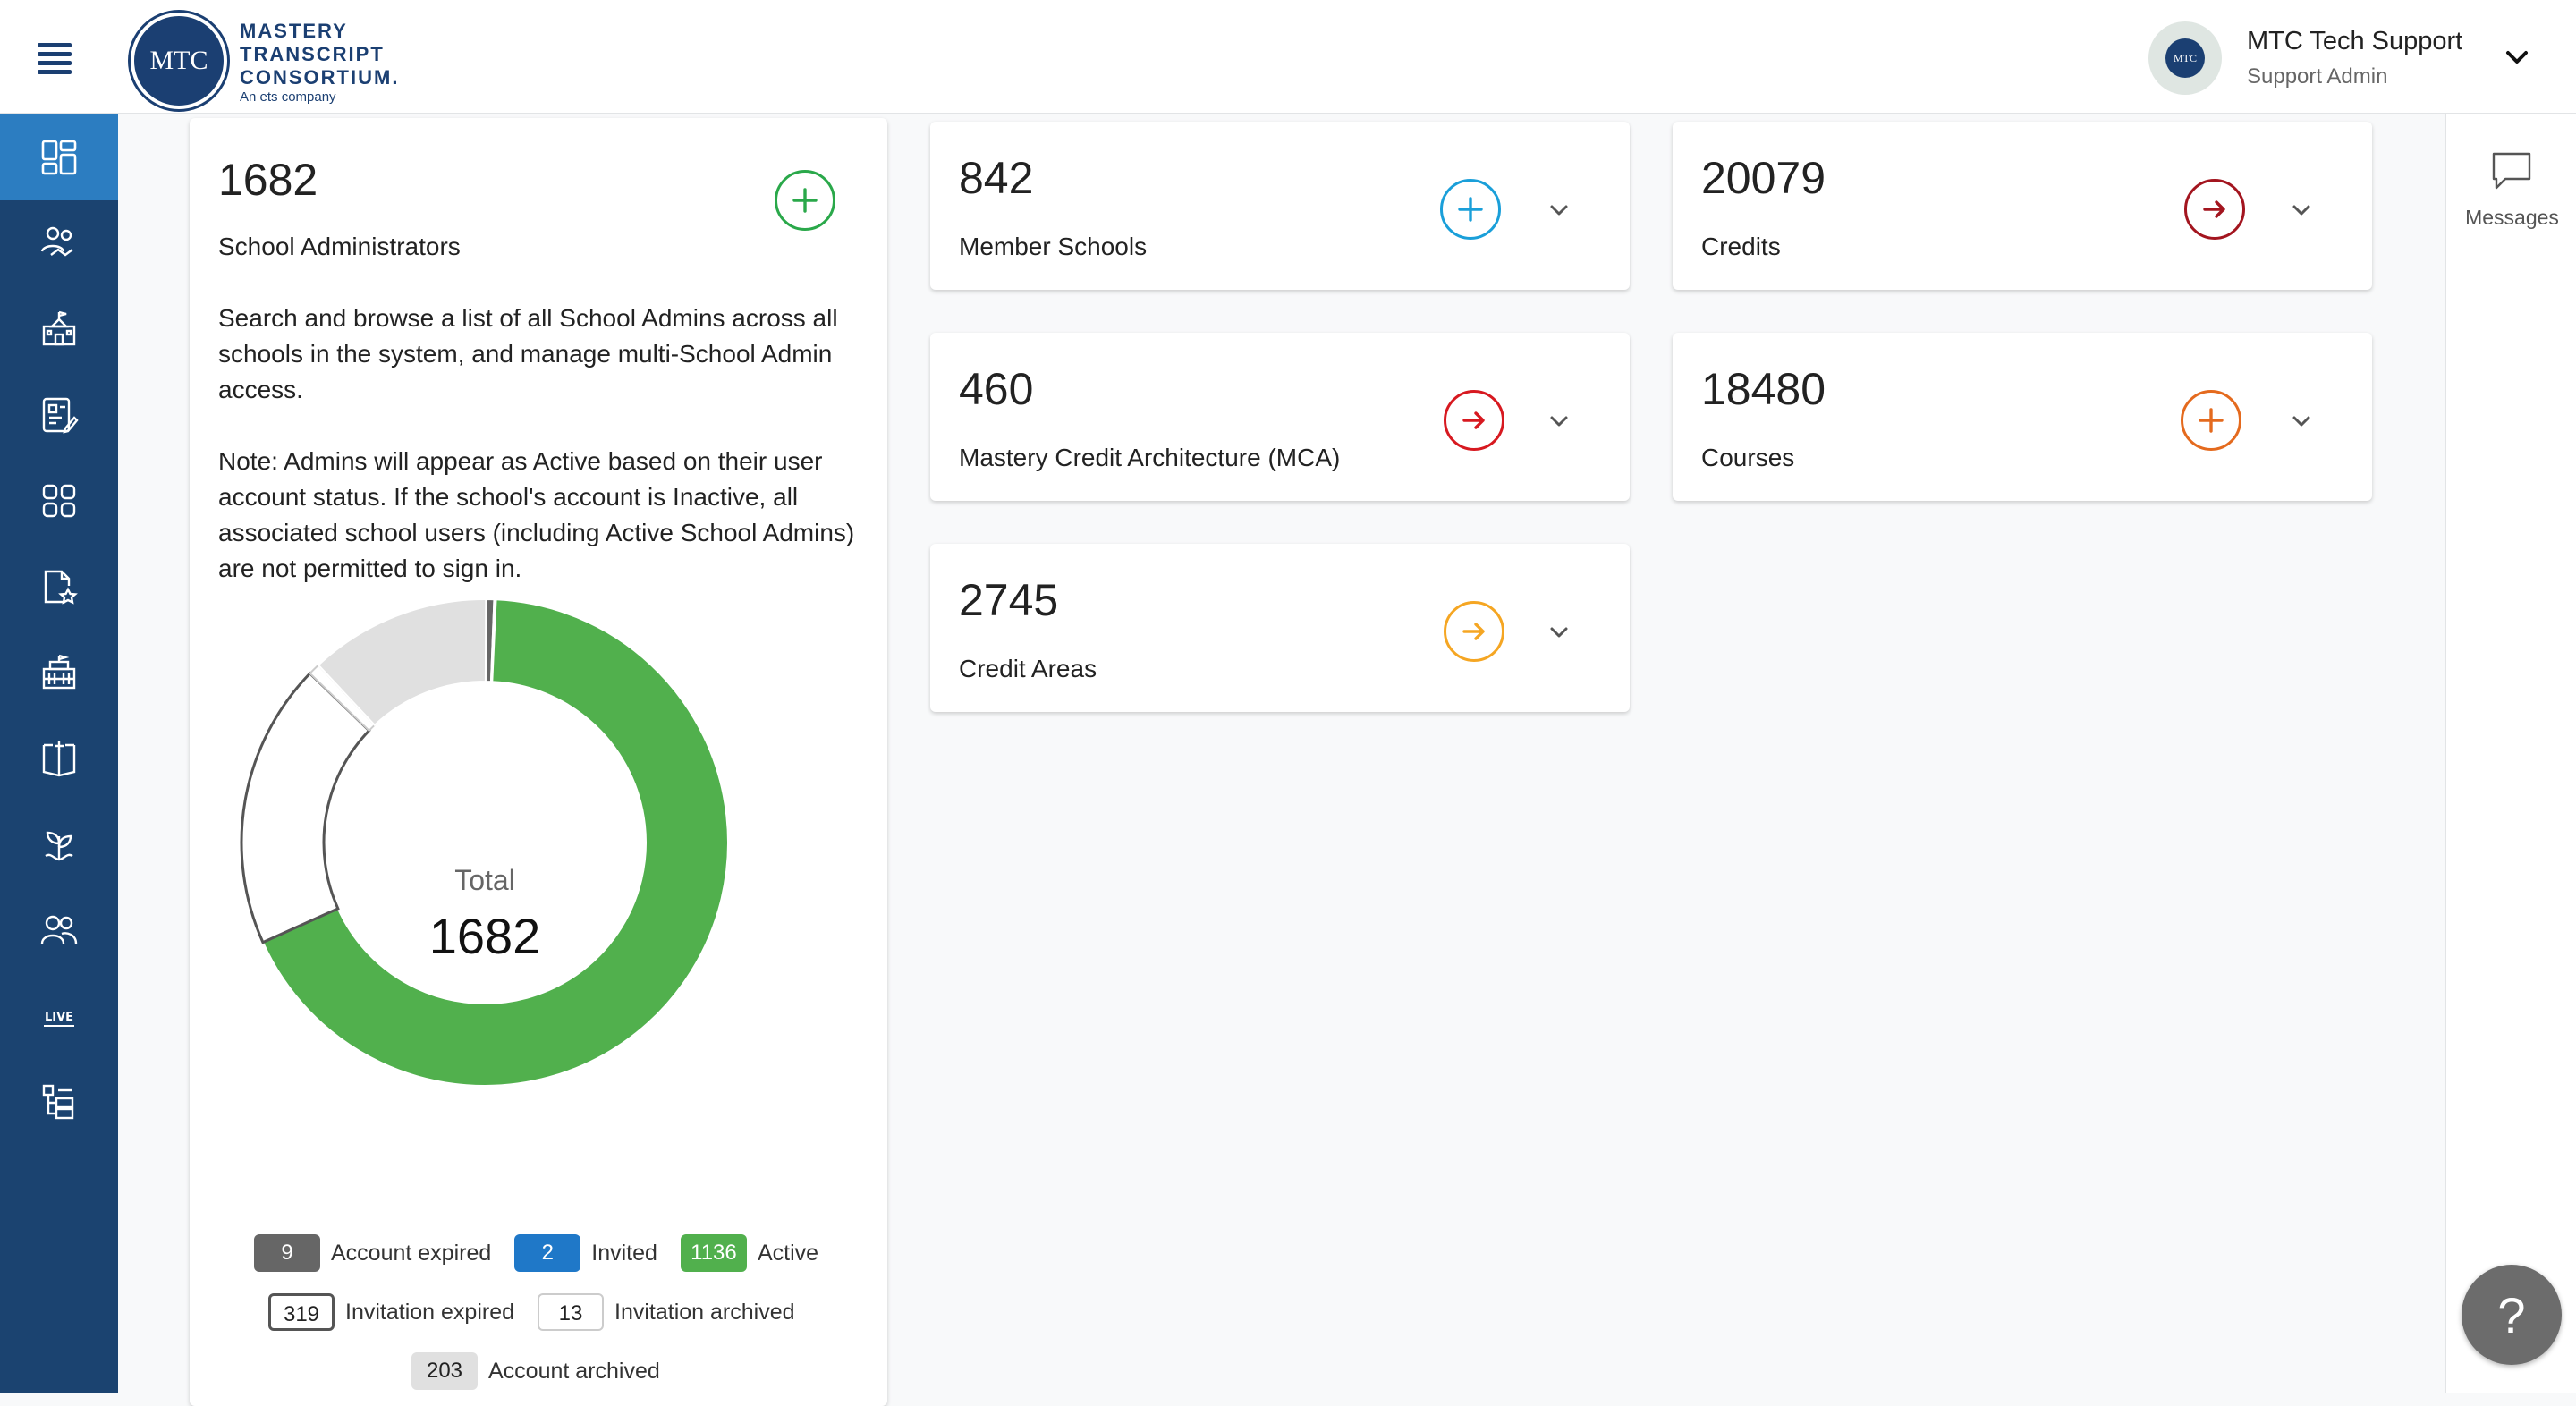 The image size is (2576, 1406). What do you see at coordinates (2510, 754) in the screenshot?
I see `right-rail: Messages` at bounding box center [2510, 754].